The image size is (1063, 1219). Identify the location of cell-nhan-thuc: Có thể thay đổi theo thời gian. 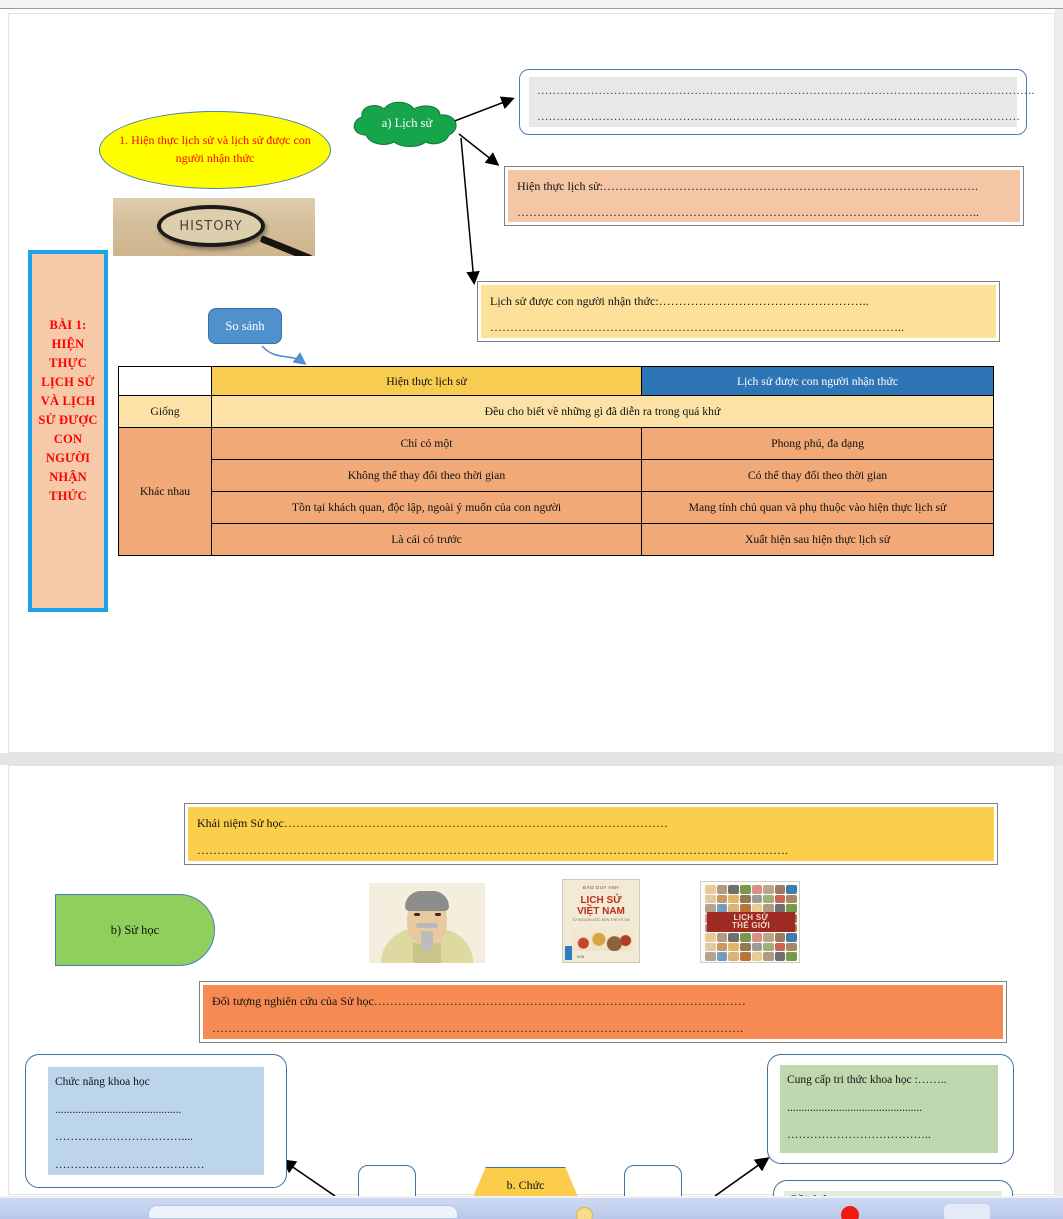
(817, 475).